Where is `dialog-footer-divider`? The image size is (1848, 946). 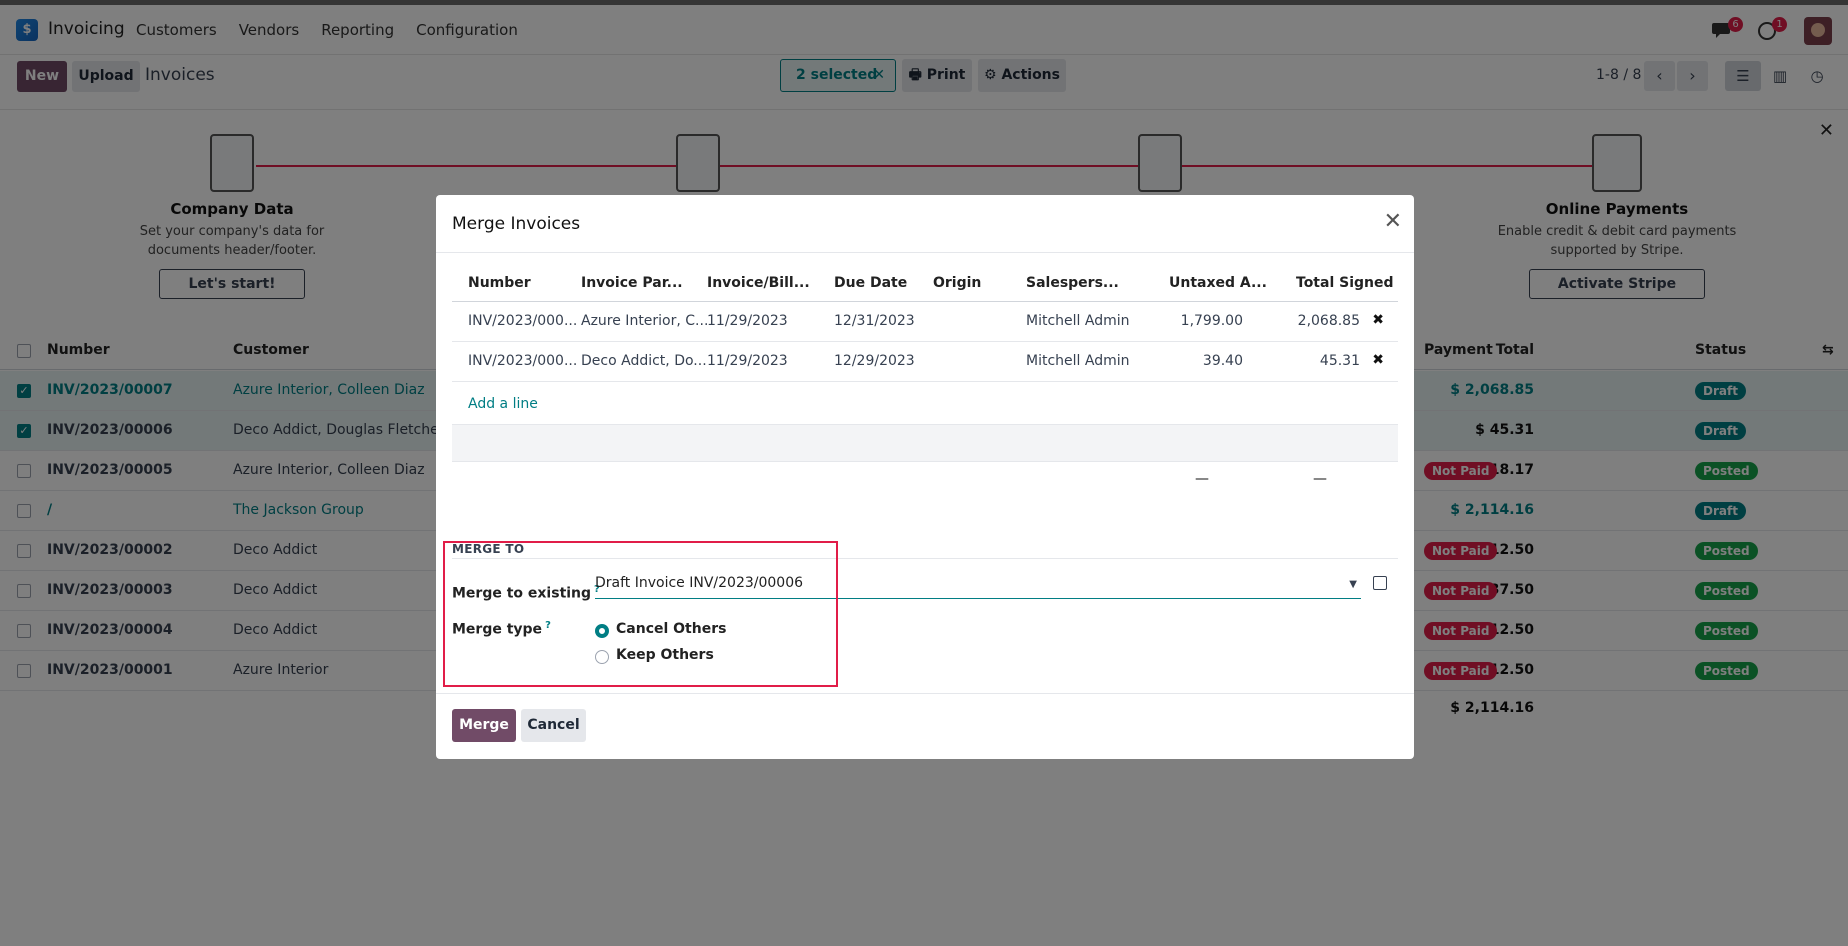
dialog-footer-divider is located at coordinates (925, 693).